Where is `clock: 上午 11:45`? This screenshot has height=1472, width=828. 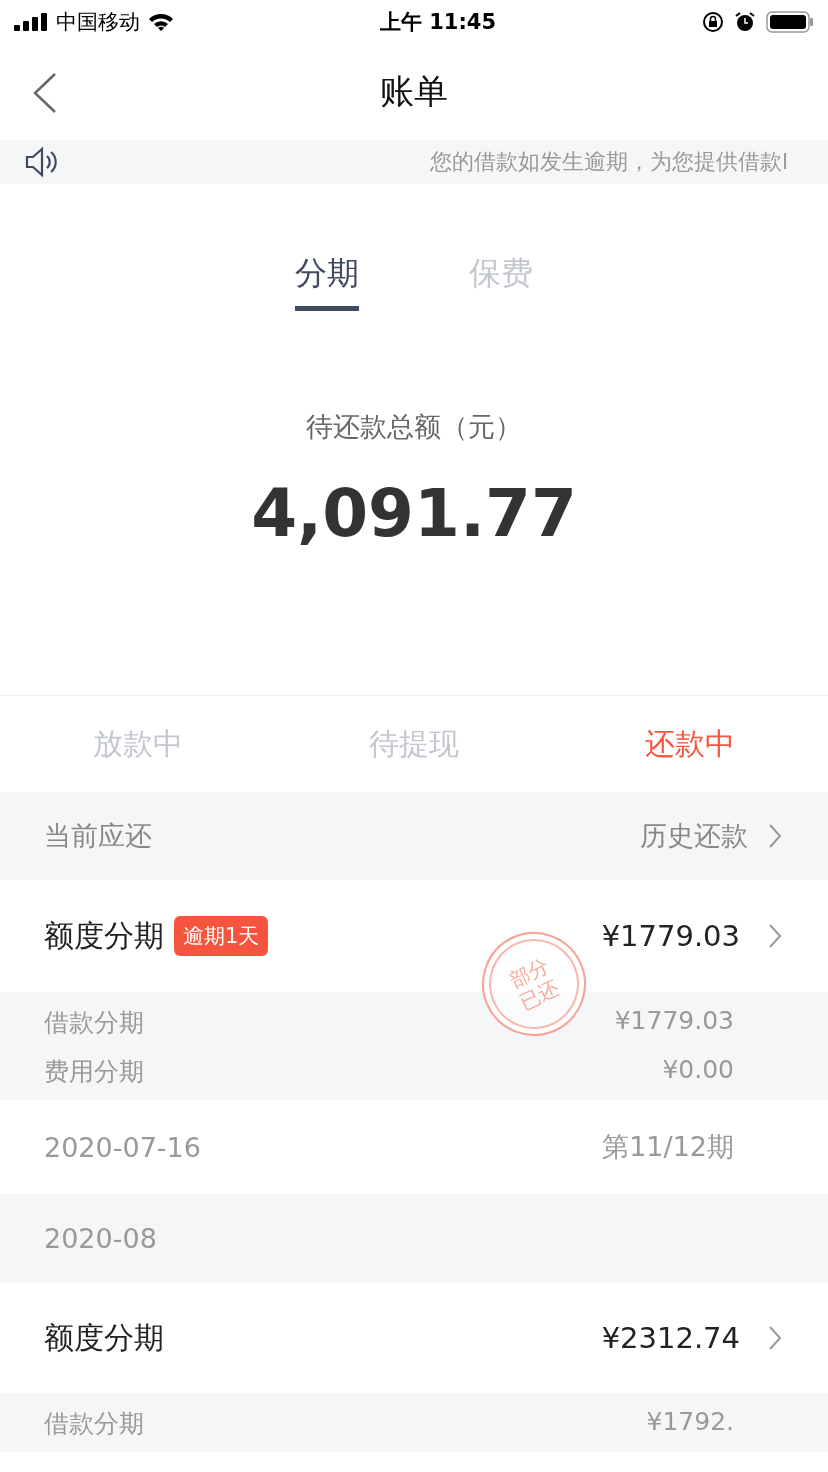 clock: 上午 11:45 is located at coordinates (438, 22).